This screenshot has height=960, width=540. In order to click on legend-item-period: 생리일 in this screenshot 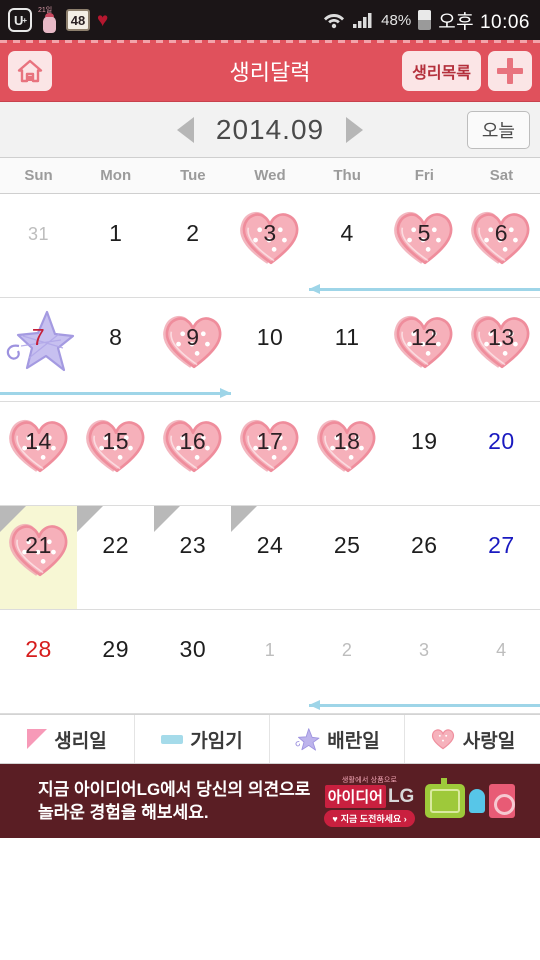, I will do `click(67, 739)`.